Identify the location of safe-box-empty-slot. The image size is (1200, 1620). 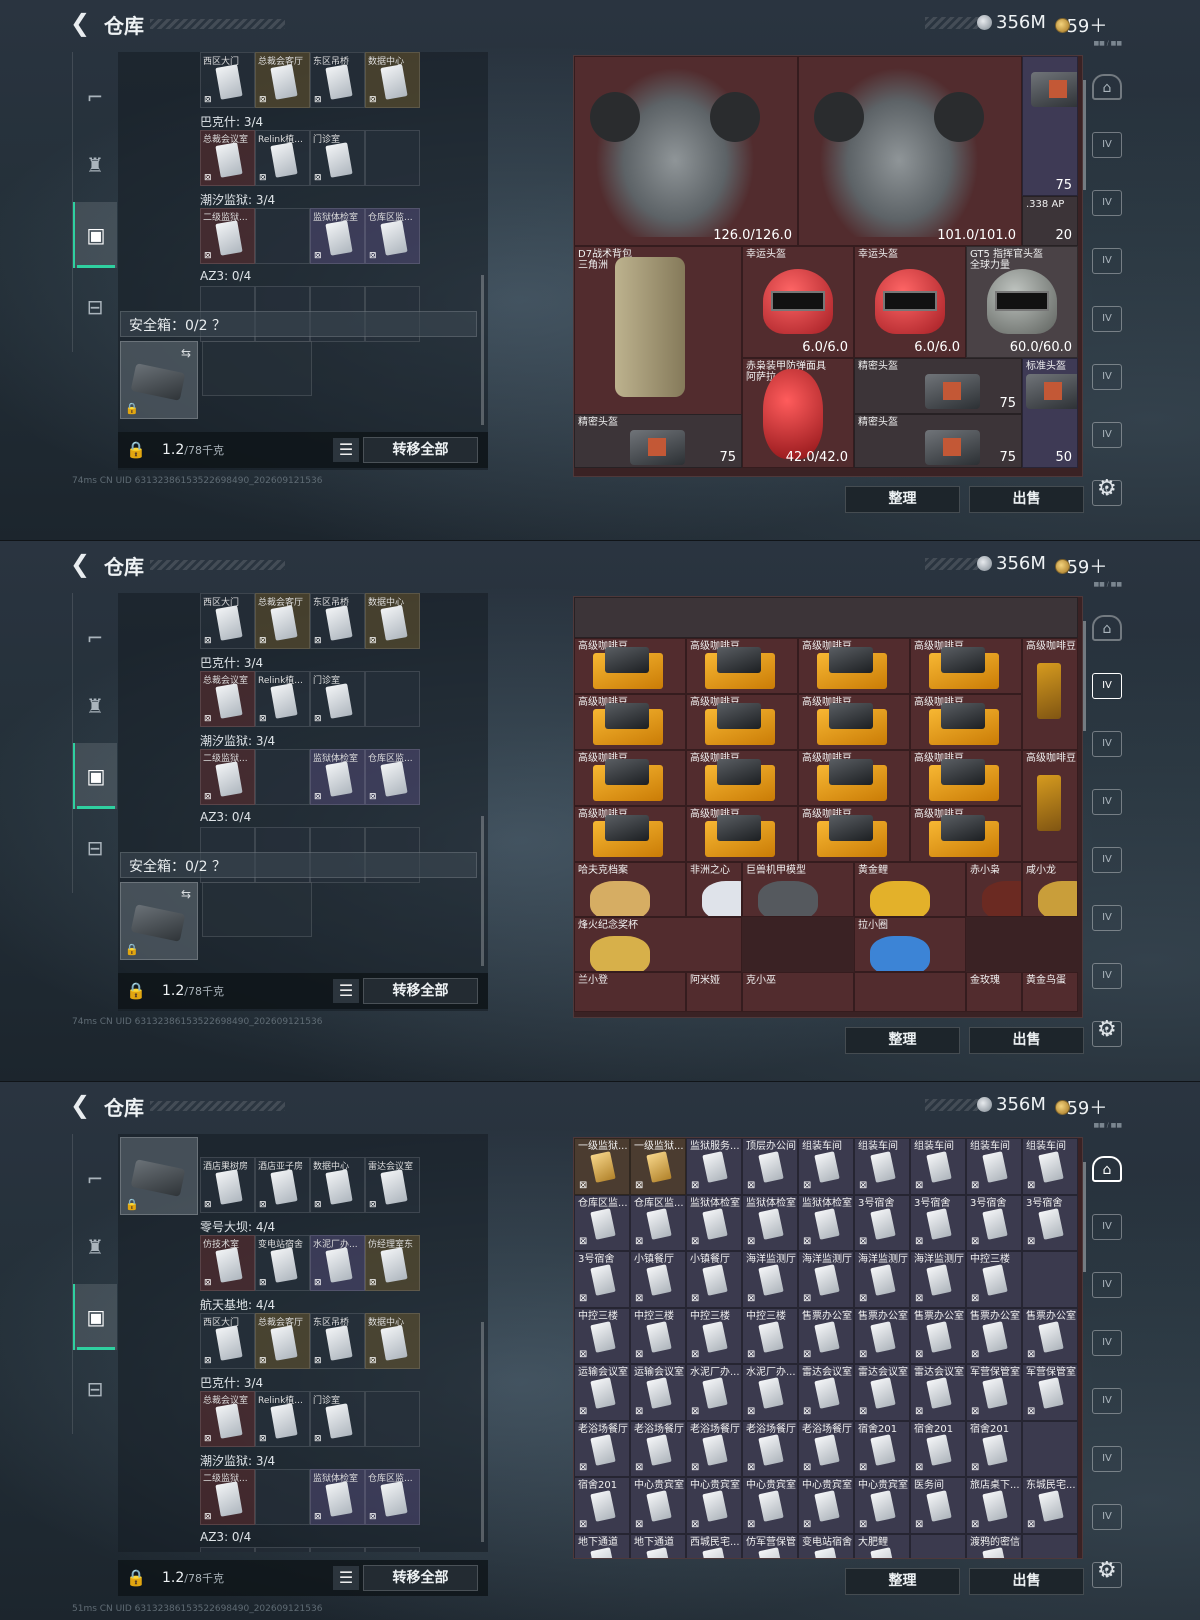
(257, 909).